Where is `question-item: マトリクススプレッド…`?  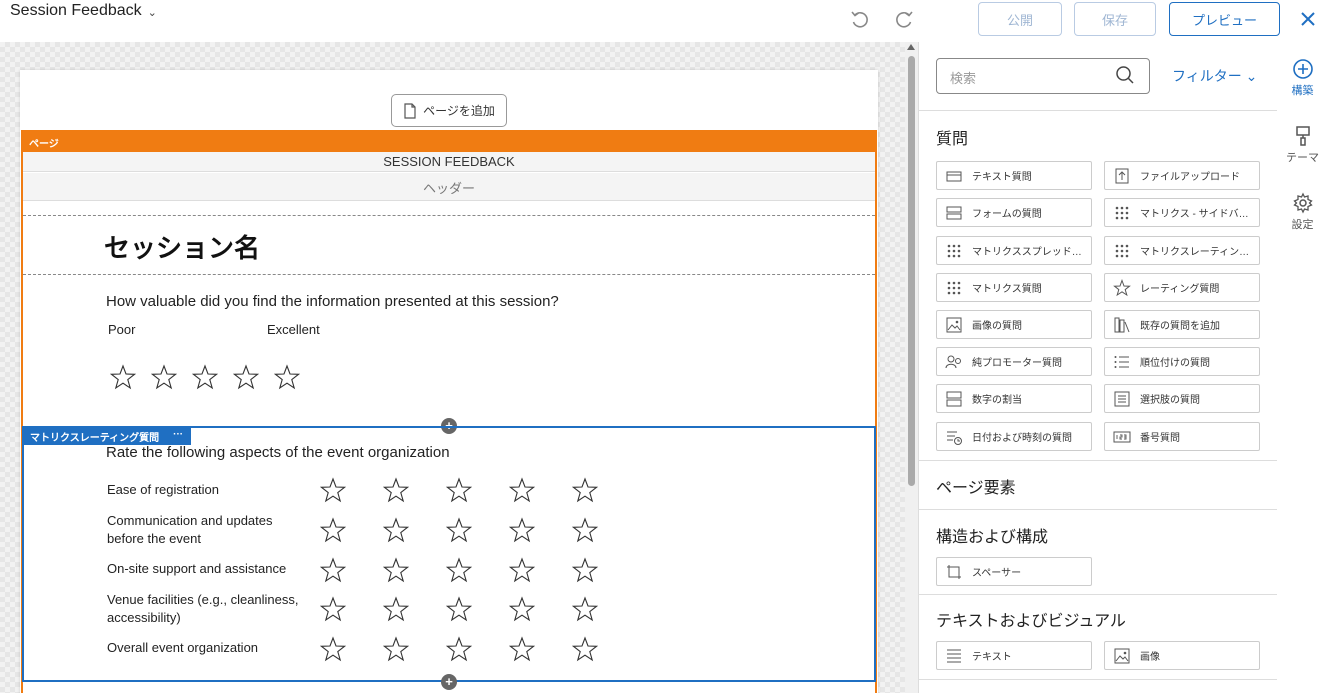 question-item: マトリクススプレッド… is located at coordinates (1014, 250).